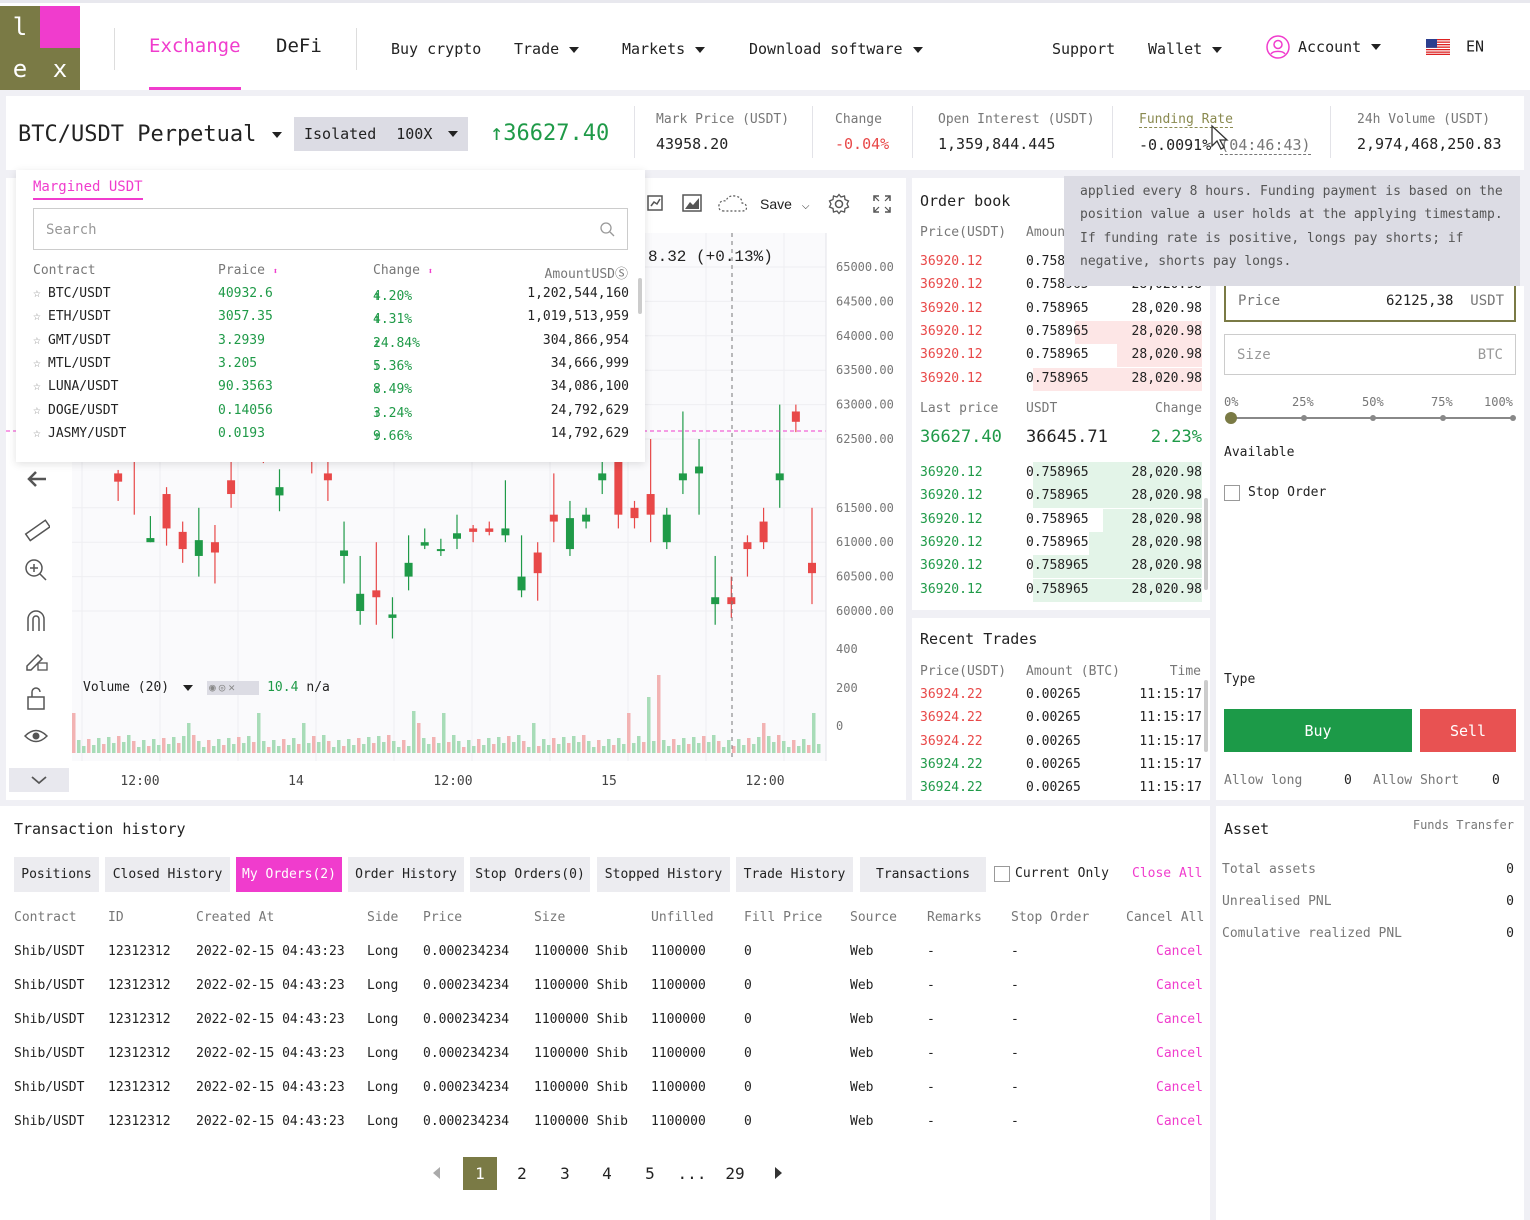  Describe the element at coordinates (1167, 873) in the screenshot. I see `close-all-button: Close All` at that location.